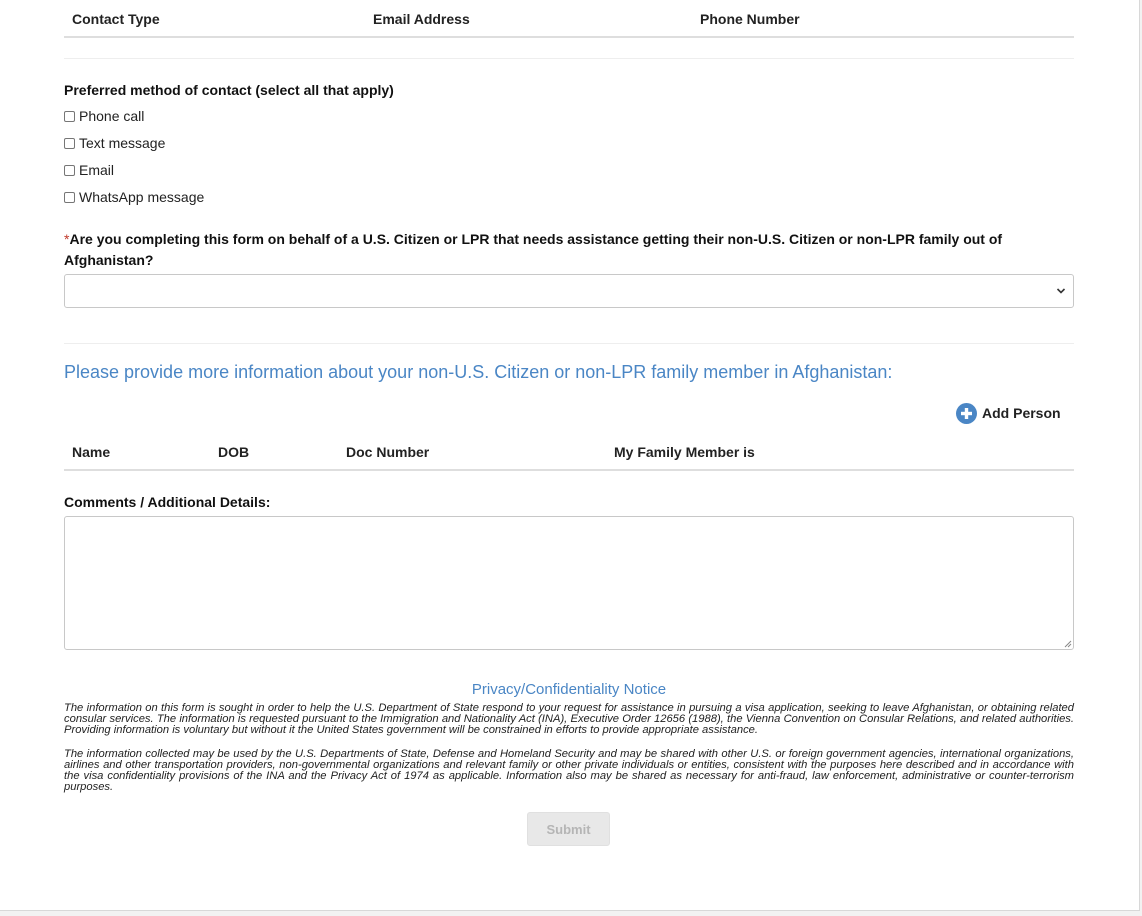 Image resolution: width=1142 pixels, height=916 pixels. I want to click on phone-call-checkbox, so click(69, 116).